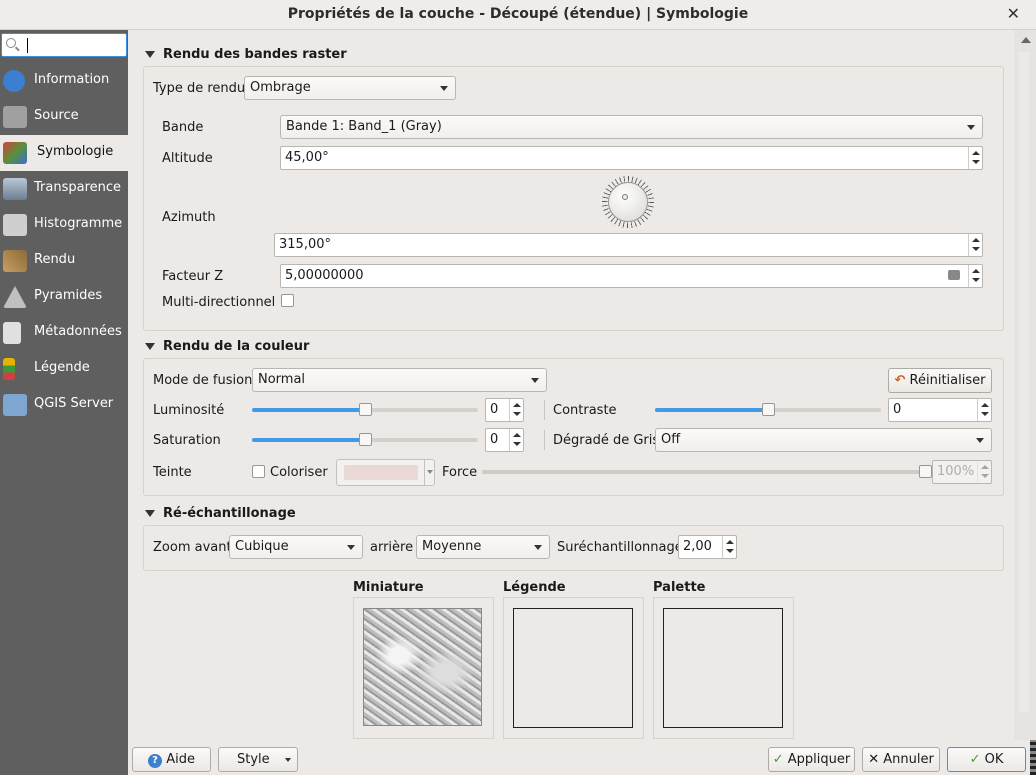 This screenshot has width=1036, height=775. Describe the element at coordinates (64, 81) in the screenshot. I see `sidebar-item-information: Information` at that location.